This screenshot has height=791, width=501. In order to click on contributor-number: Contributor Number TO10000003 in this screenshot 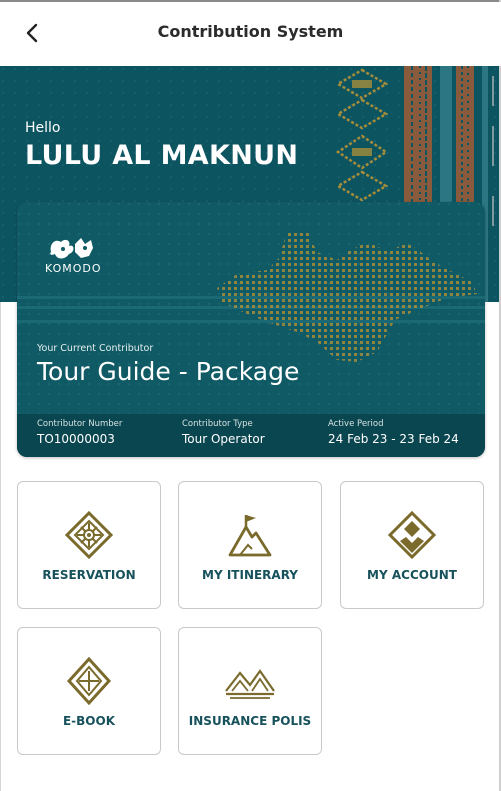, I will do `click(79, 432)`.